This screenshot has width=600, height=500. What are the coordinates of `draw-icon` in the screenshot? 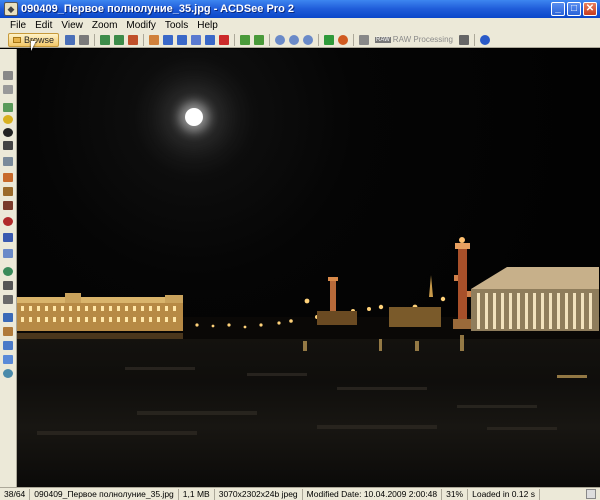 It's located at (8, 331).